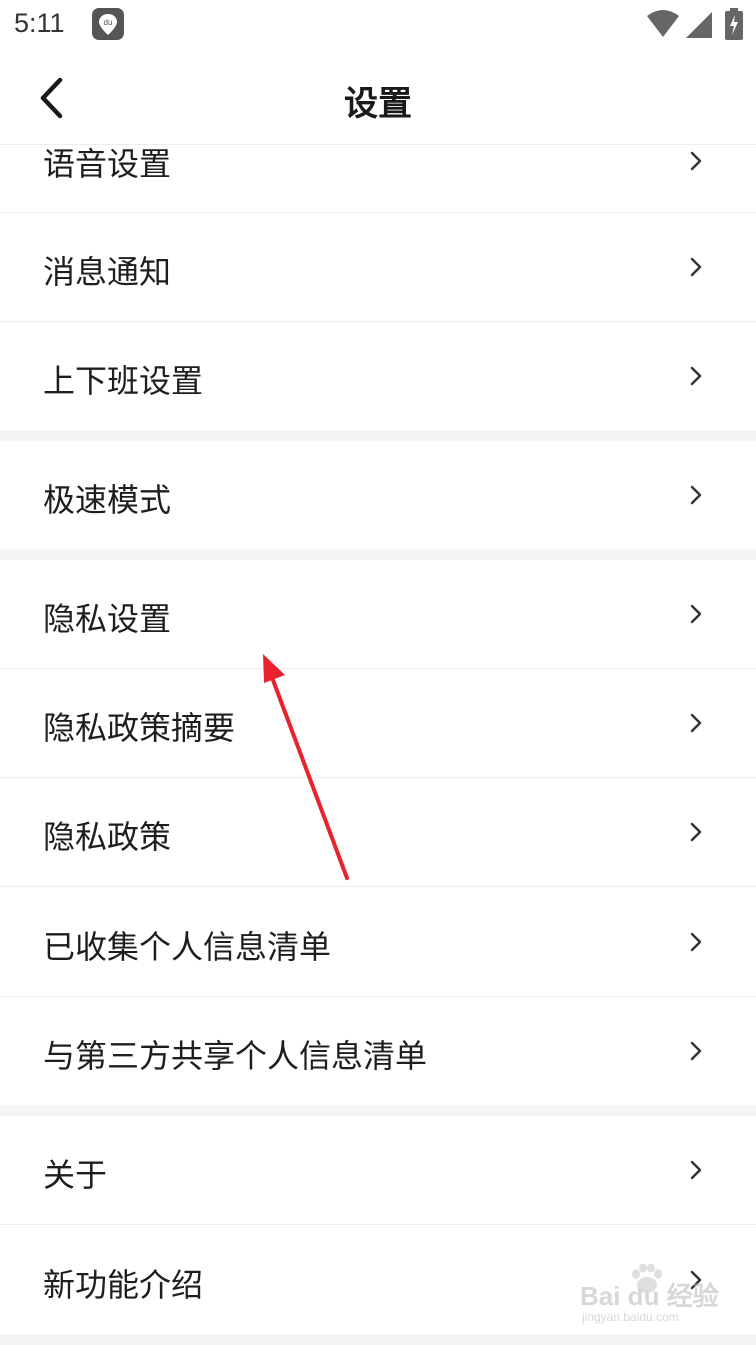 The width and height of the screenshot is (756, 1345). What do you see at coordinates (107, 837) in the screenshot?
I see `settings-item-label: 隐私政策` at bounding box center [107, 837].